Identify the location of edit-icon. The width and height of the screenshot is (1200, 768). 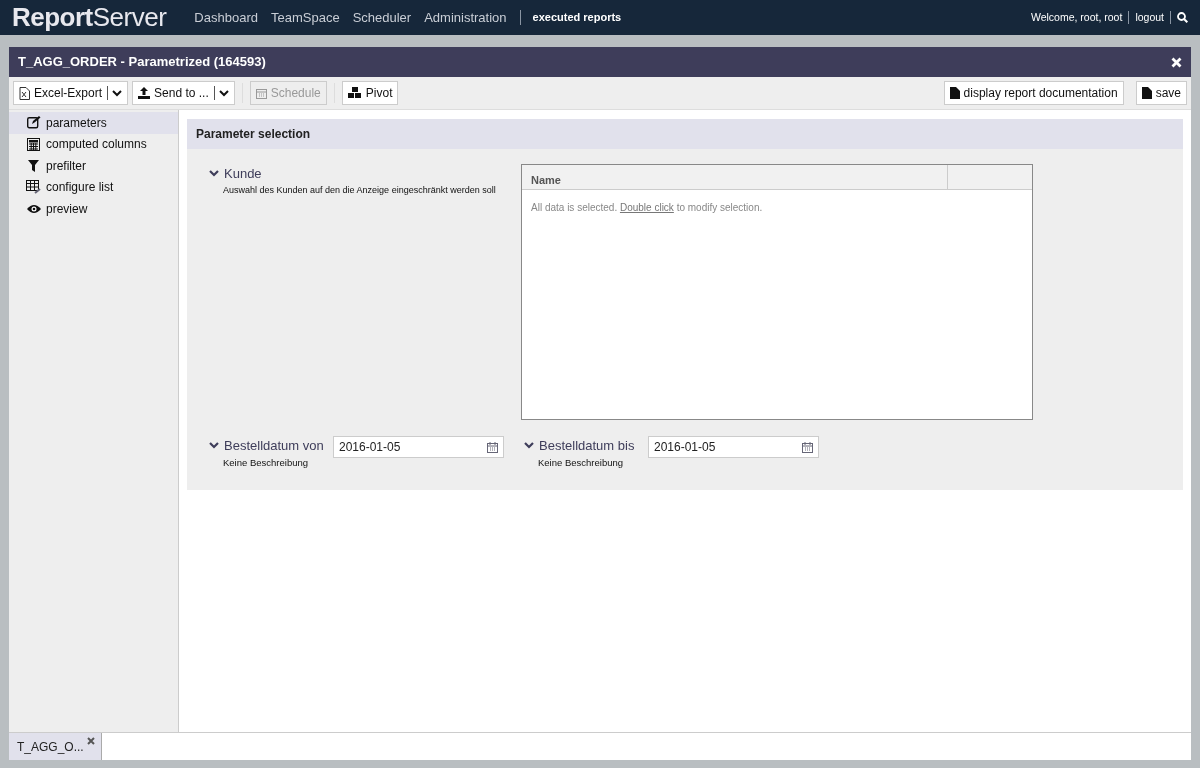
(33, 123).